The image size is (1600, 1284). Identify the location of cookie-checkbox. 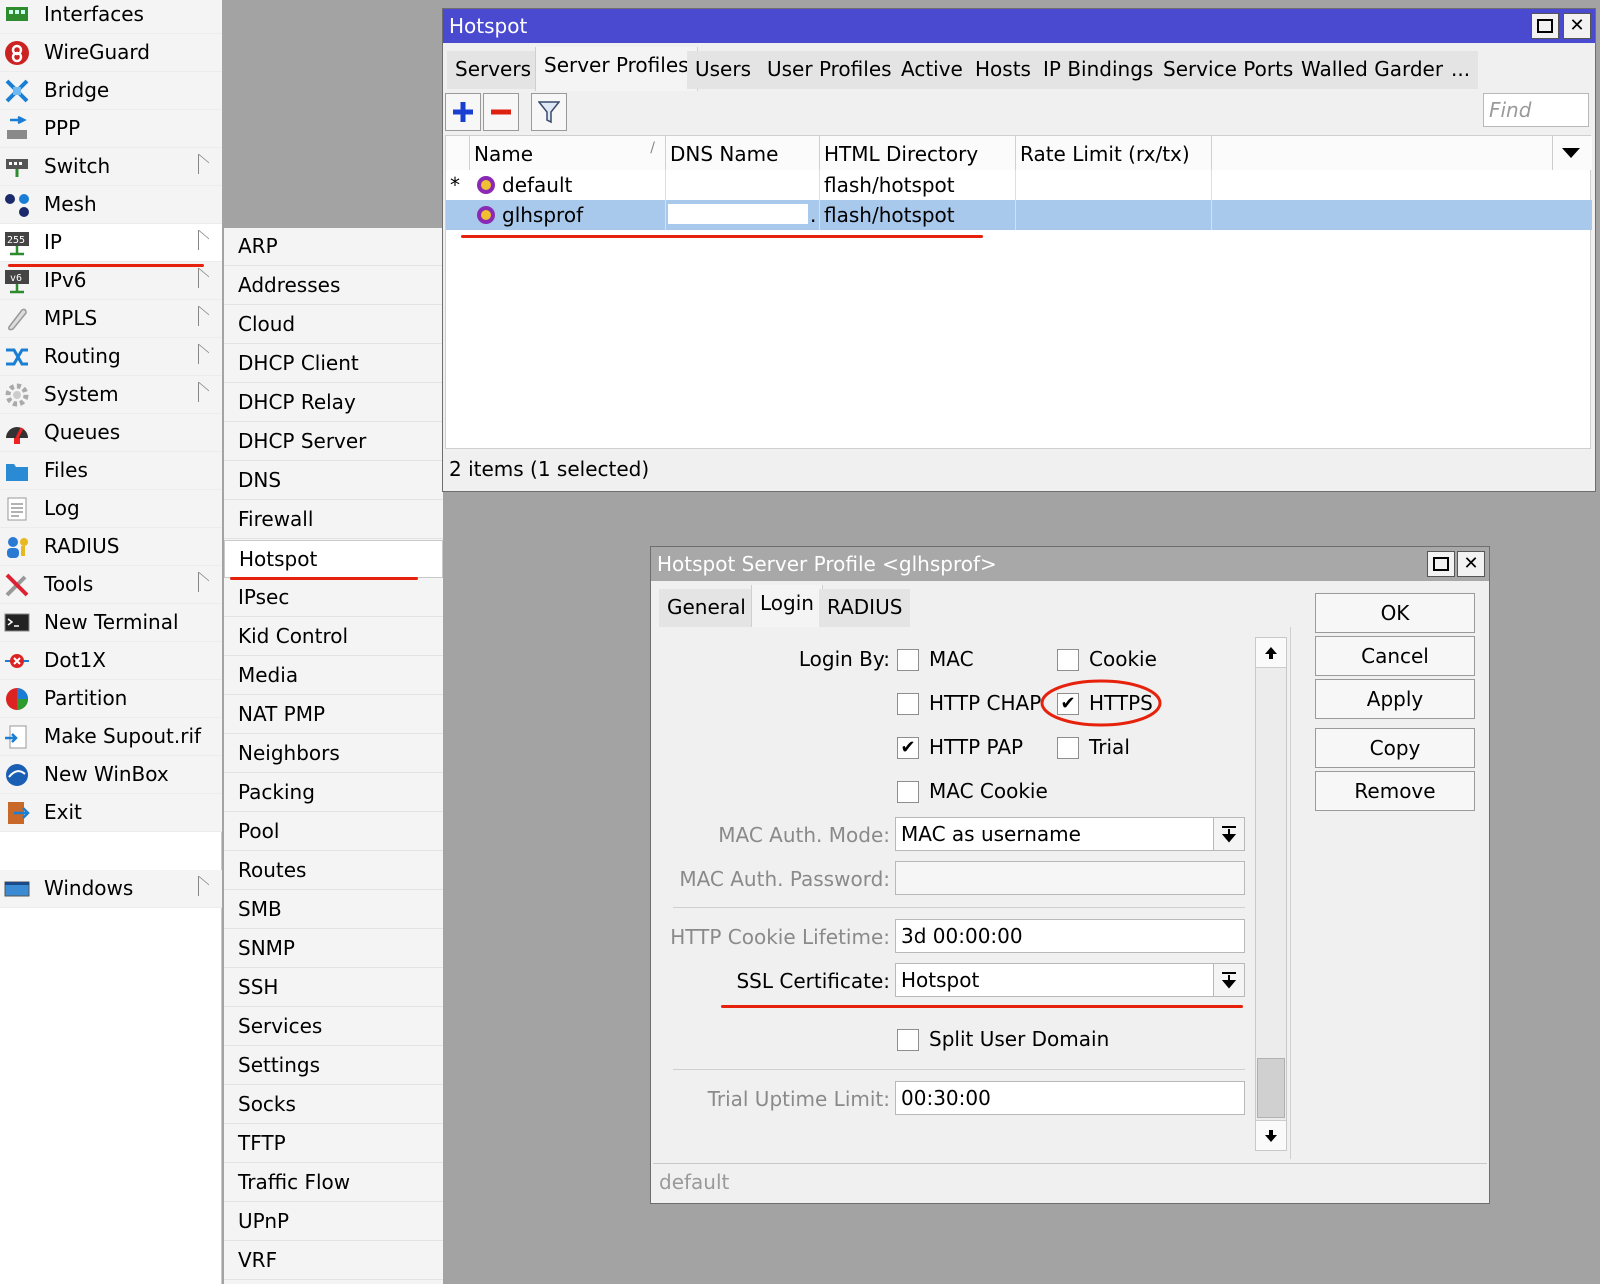
(1068, 660).